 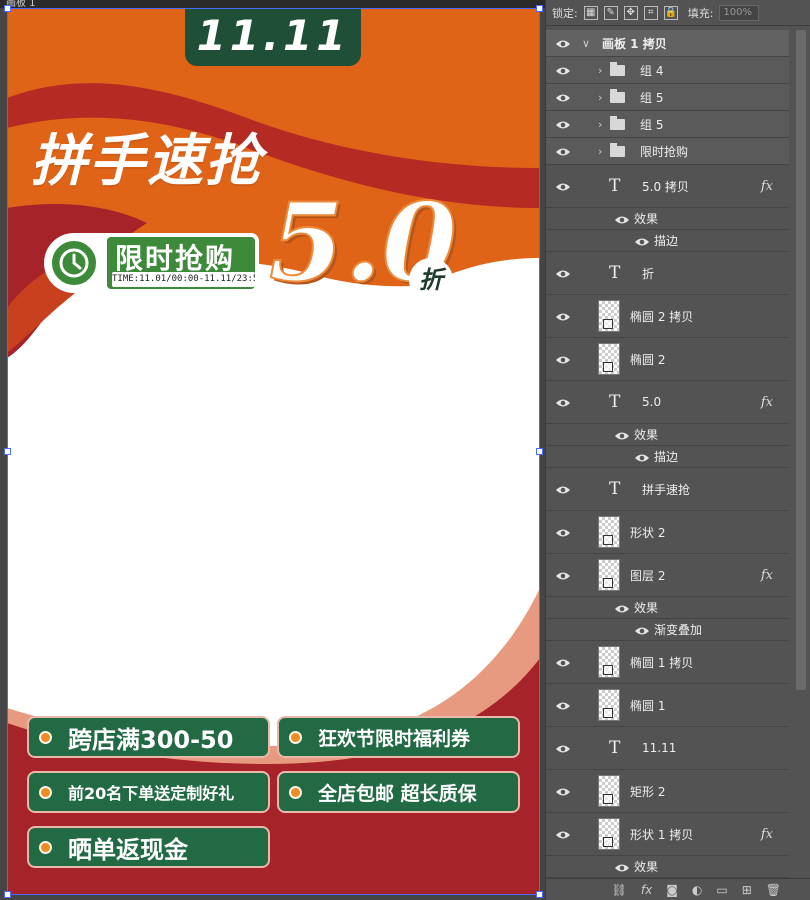 What do you see at coordinates (670, 12) in the screenshot?
I see `lock-all-icon: 🔒` at bounding box center [670, 12].